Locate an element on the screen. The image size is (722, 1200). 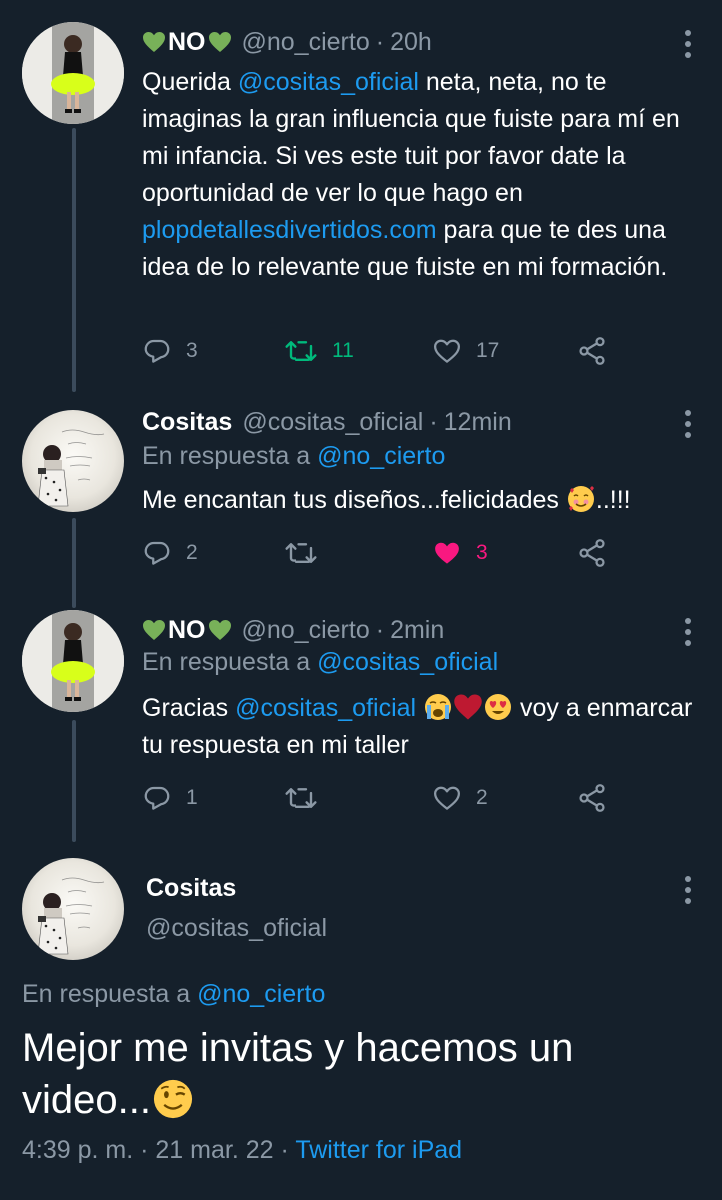
reply-button: 1 is located at coordinates (170, 798).